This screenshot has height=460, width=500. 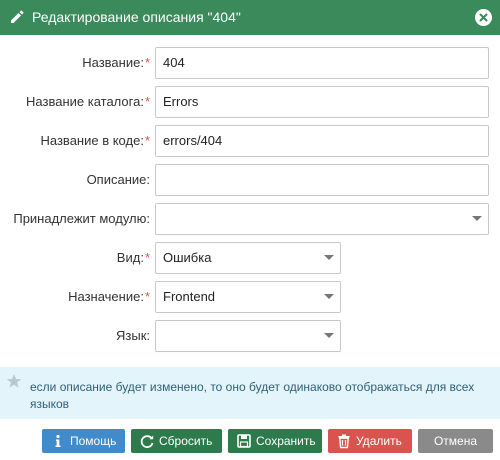 I want to click on language-label: Язык:, so click(x=133, y=335).